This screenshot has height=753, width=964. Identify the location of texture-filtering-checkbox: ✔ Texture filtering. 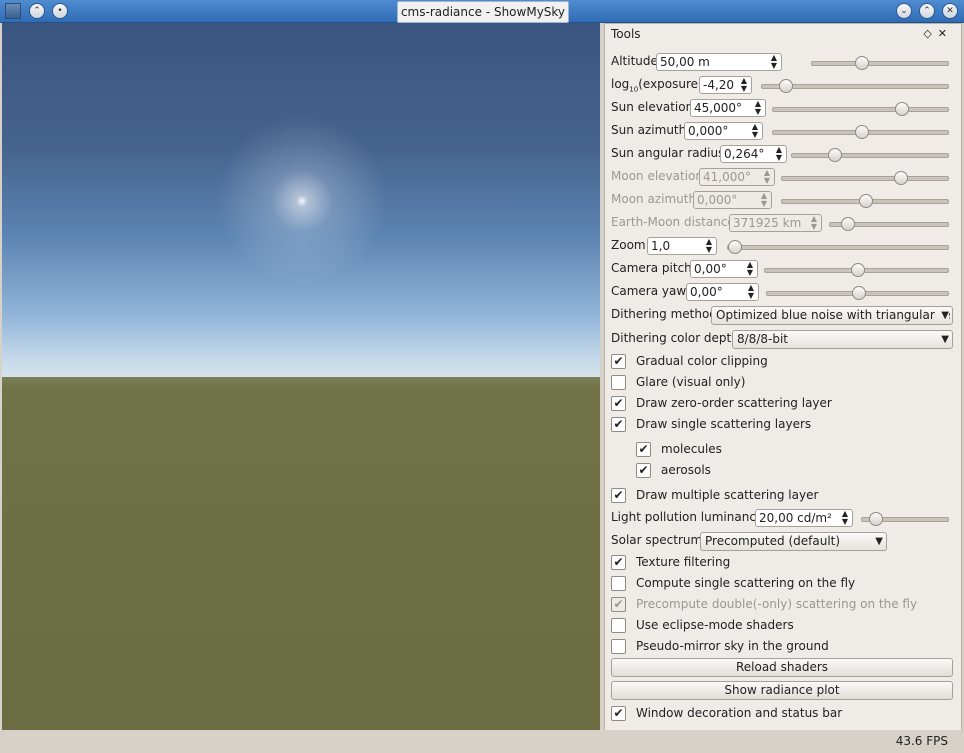
(761, 563).